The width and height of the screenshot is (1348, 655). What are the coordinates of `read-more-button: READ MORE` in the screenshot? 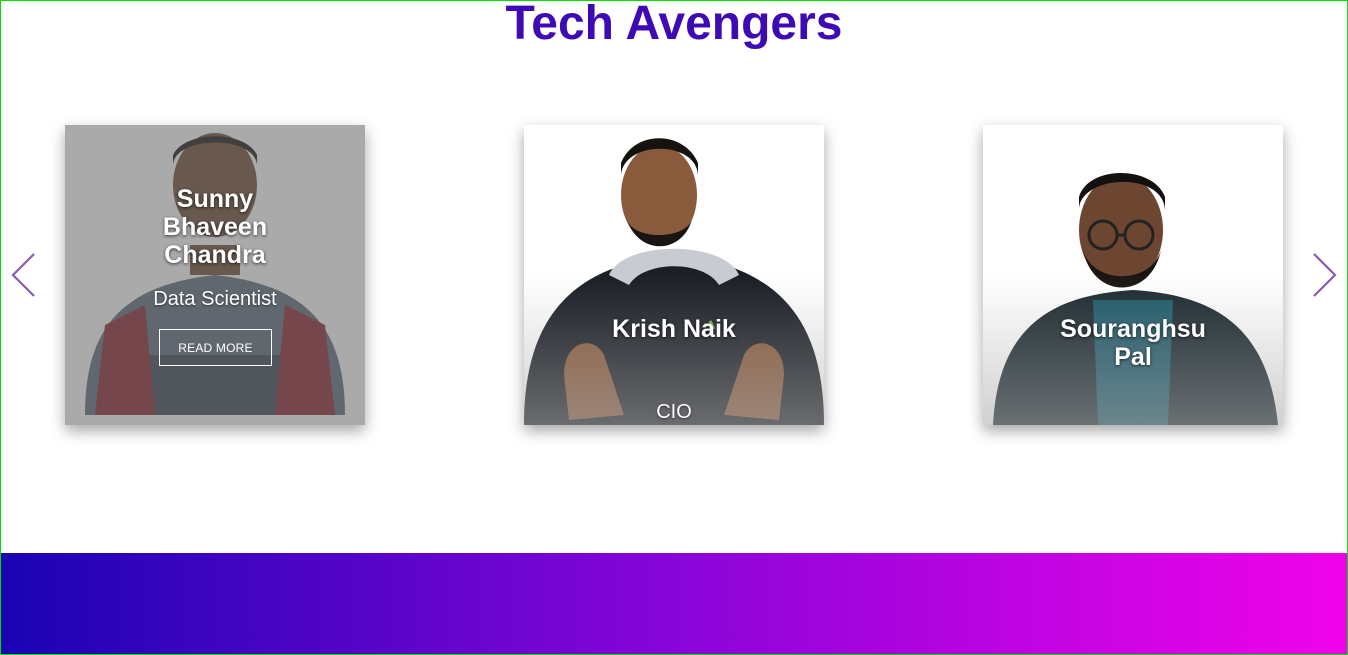 It's located at (215, 347).